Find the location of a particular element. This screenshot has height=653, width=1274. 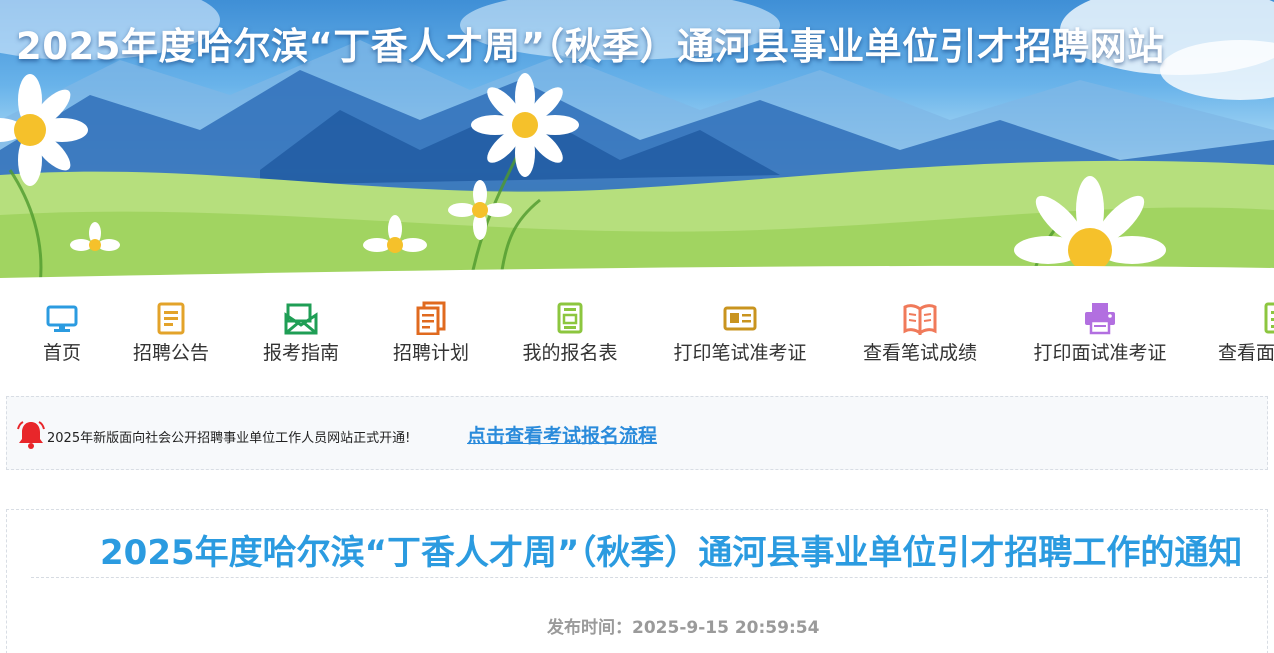

publish-label: 发布时间： is located at coordinates (589, 628).